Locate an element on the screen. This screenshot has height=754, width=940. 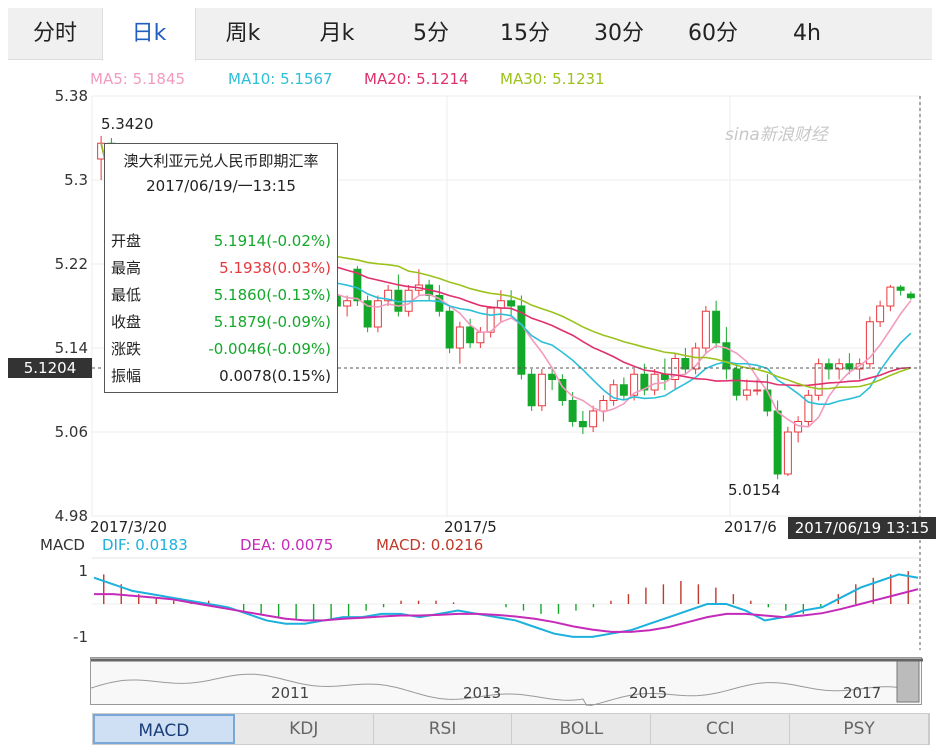
tooltip-row: 开盘 5.1914(-0.02%) is located at coordinates (221, 241).